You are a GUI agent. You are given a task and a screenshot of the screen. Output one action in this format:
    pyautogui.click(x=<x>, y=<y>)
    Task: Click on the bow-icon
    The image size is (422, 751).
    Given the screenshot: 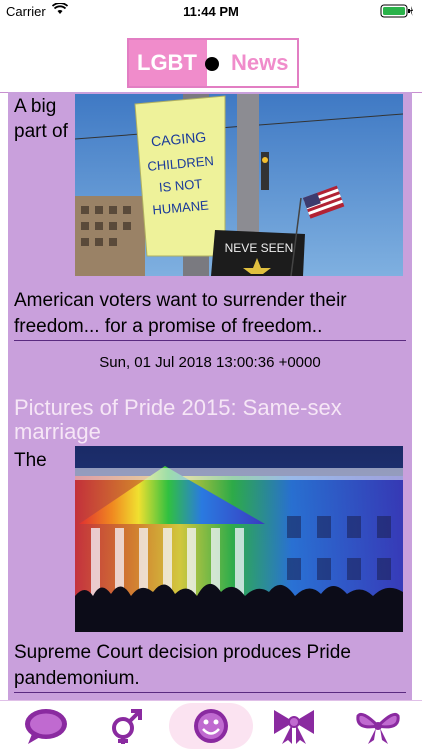 What is the action you would take?
    pyautogui.click(x=378, y=728)
    